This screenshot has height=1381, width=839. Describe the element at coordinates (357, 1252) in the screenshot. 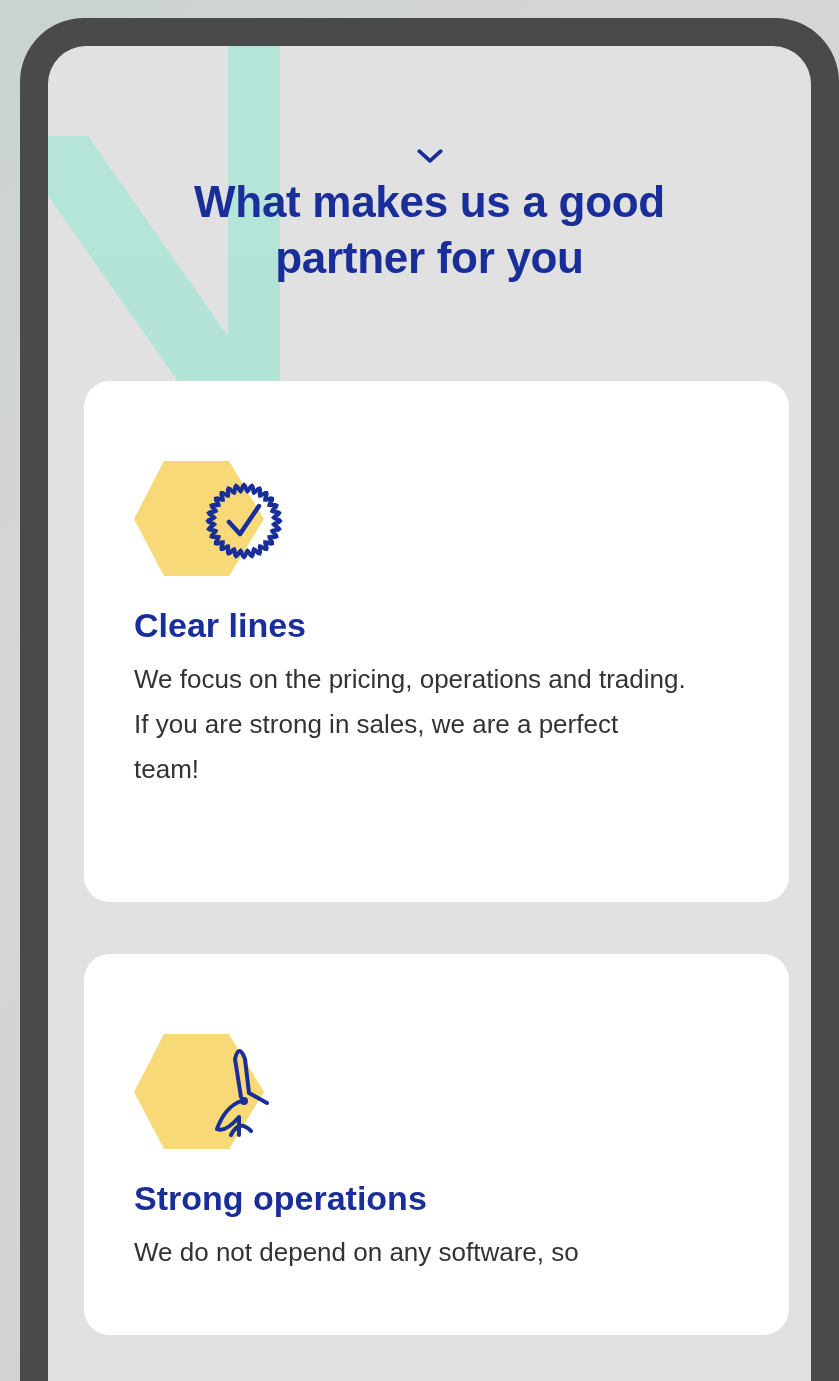

I see `feature-description: We do not depend on any software, so` at that location.